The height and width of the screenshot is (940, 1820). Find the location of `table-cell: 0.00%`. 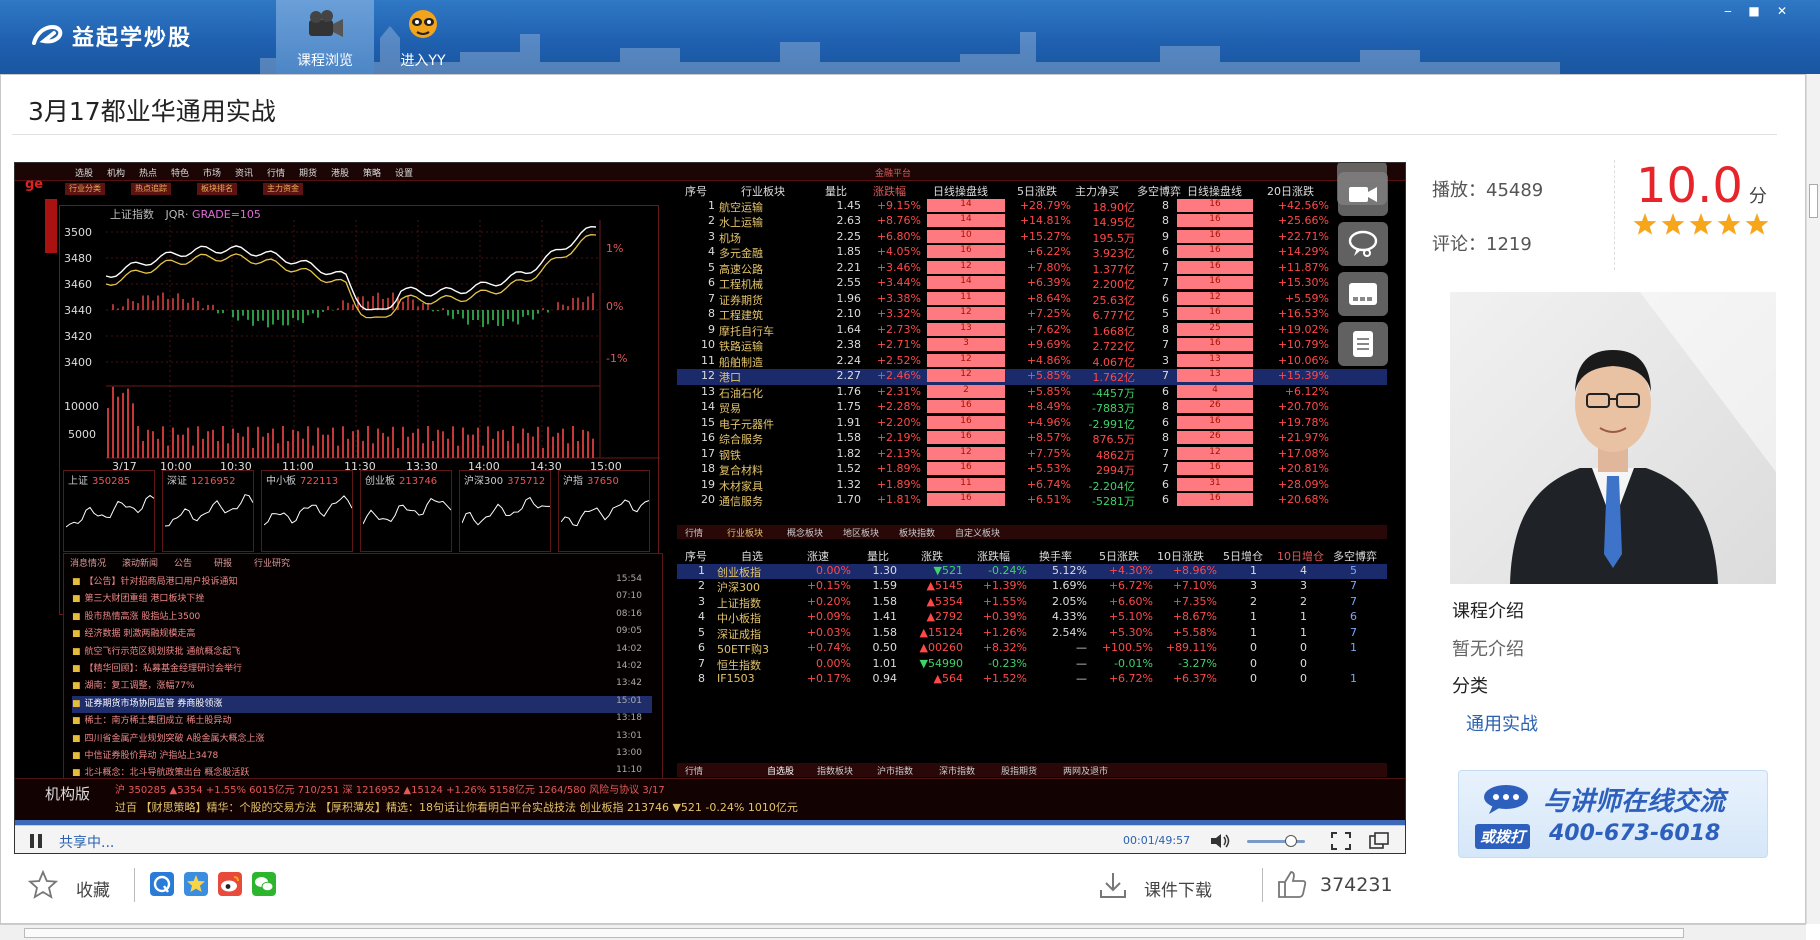

table-cell: 0.00% is located at coordinates (833, 663).